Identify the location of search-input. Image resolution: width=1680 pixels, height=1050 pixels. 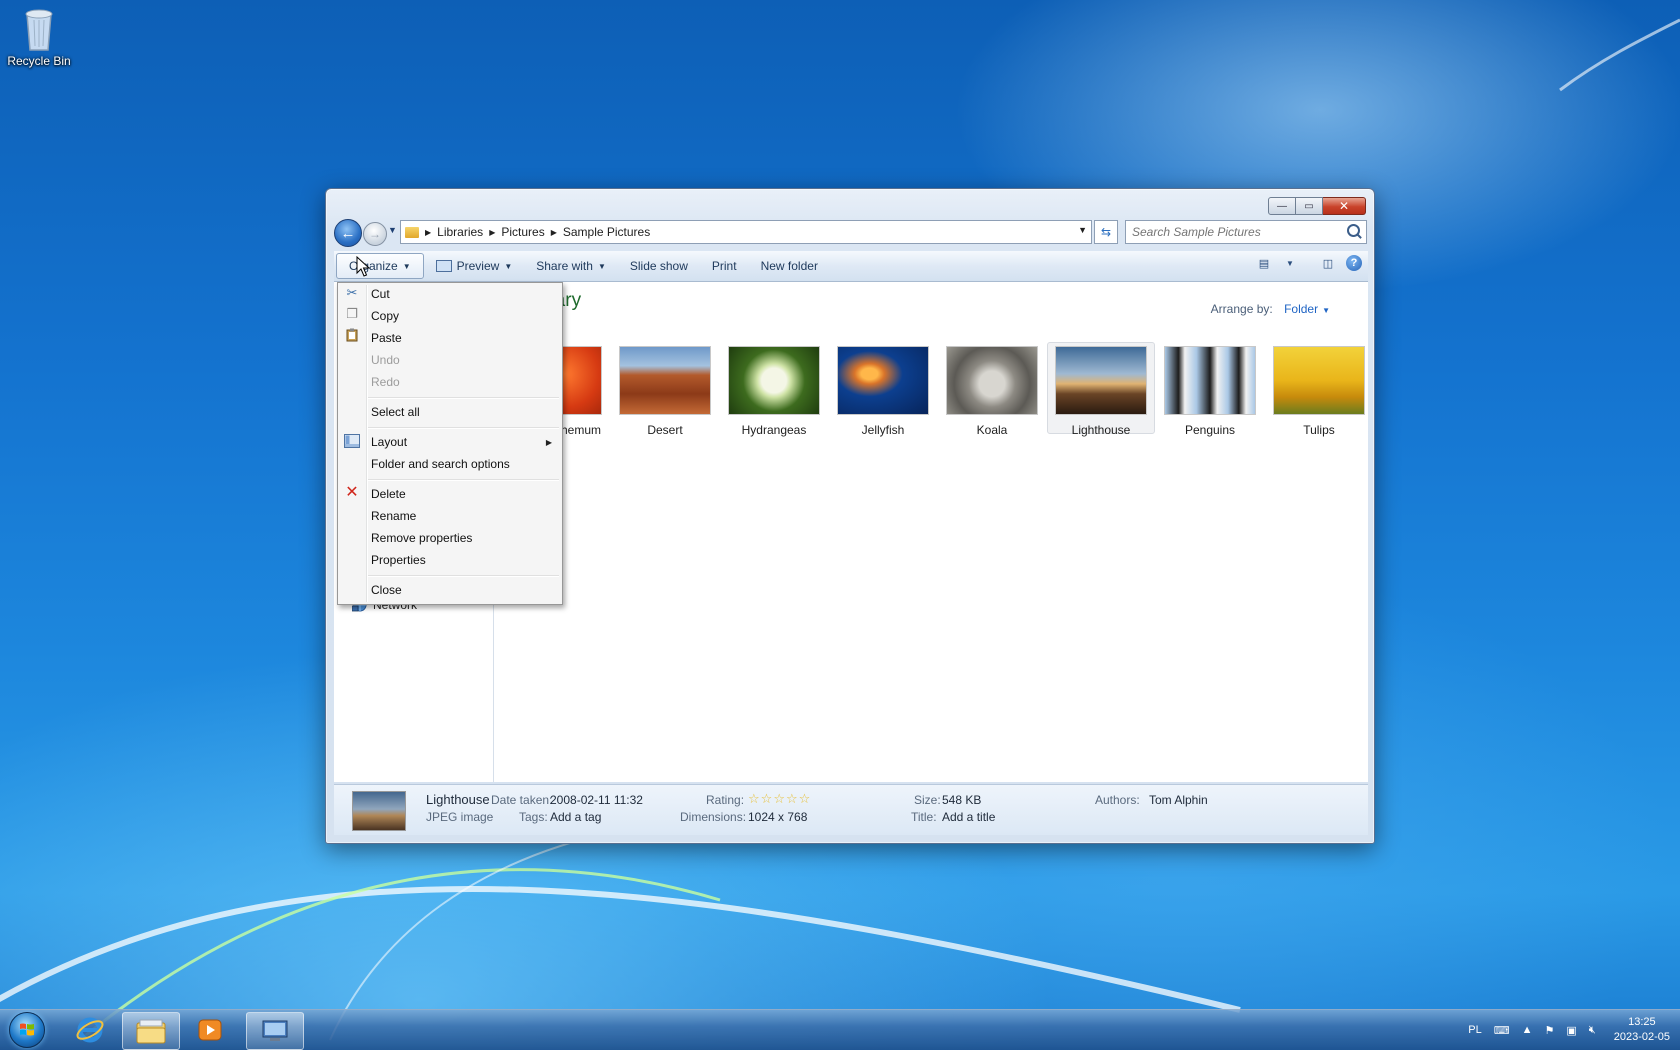
(1235, 232).